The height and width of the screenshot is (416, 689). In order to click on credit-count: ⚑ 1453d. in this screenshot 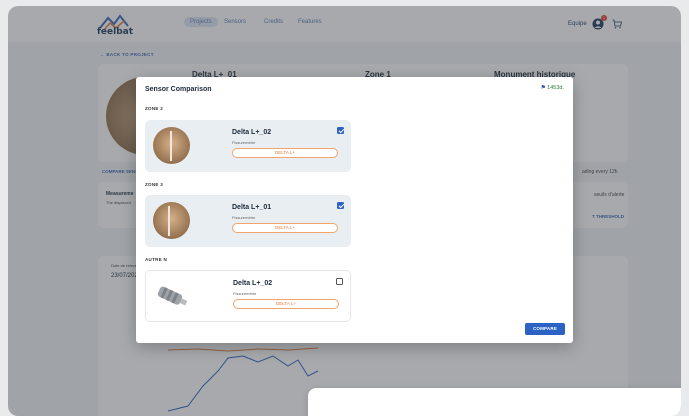, I will do `click(552, 88)`.